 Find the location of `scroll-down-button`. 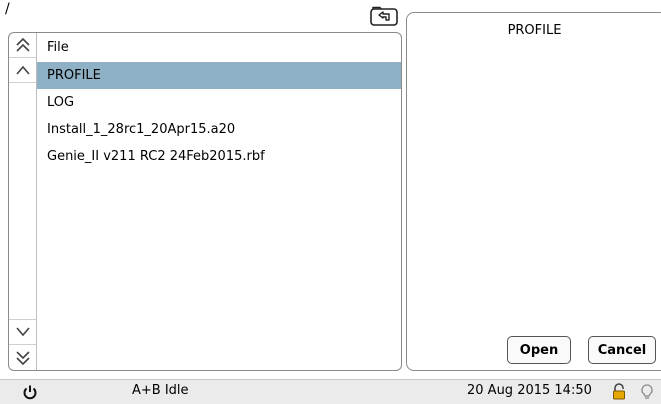

scroll-down-button is located at coordinates (22, 331).